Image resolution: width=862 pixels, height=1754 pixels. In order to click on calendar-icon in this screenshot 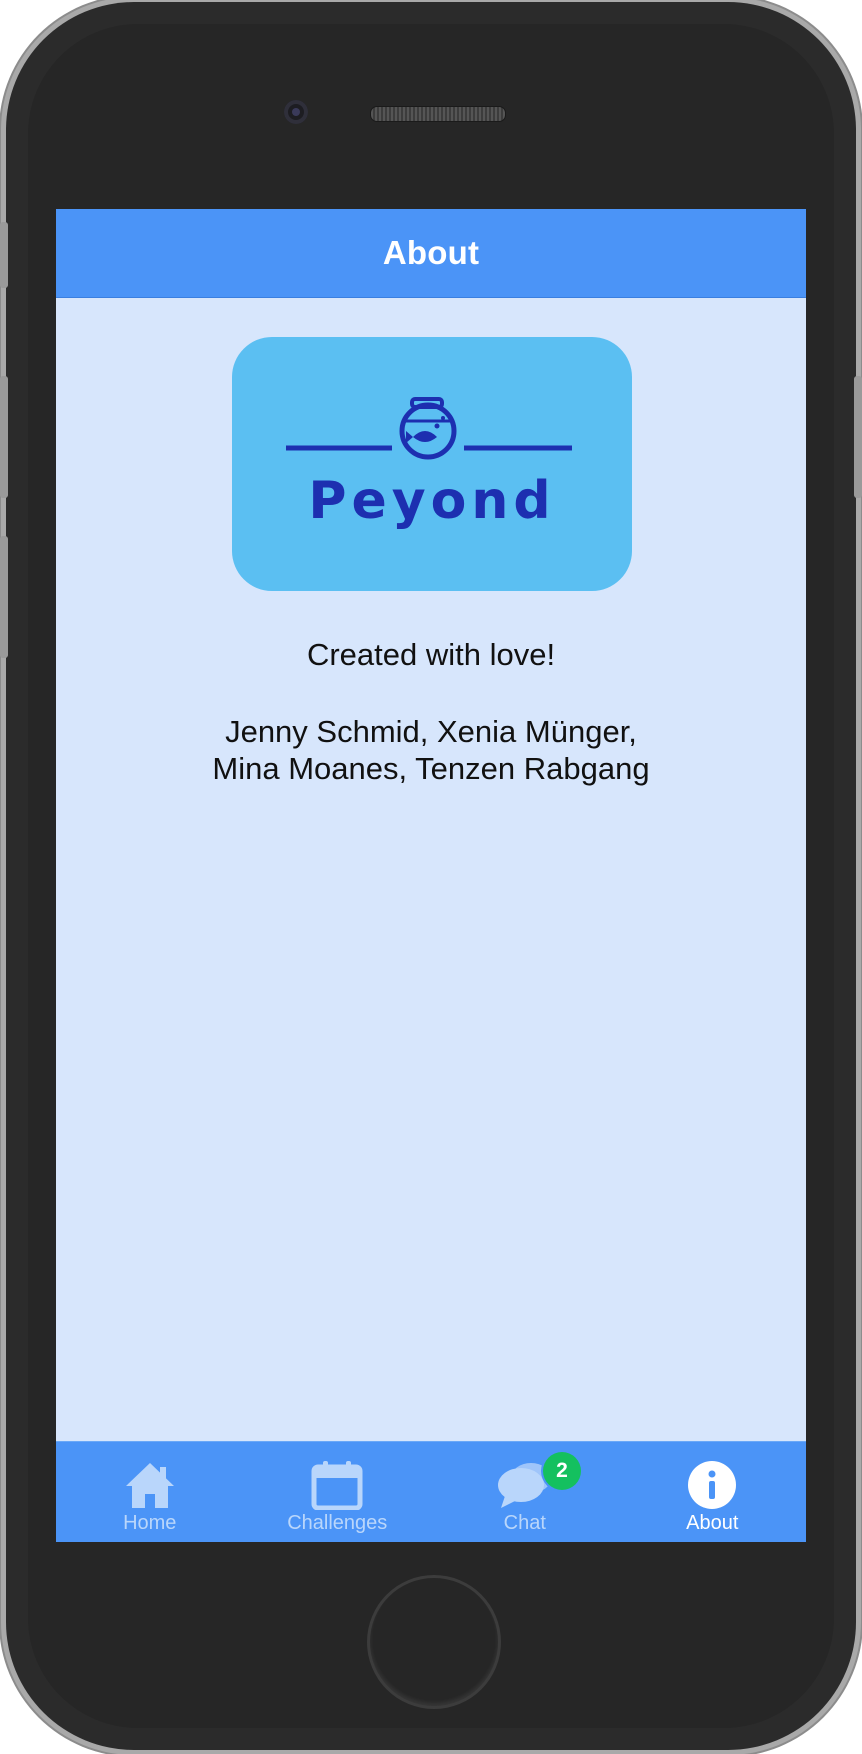, I will do `click(337, 1485)`.